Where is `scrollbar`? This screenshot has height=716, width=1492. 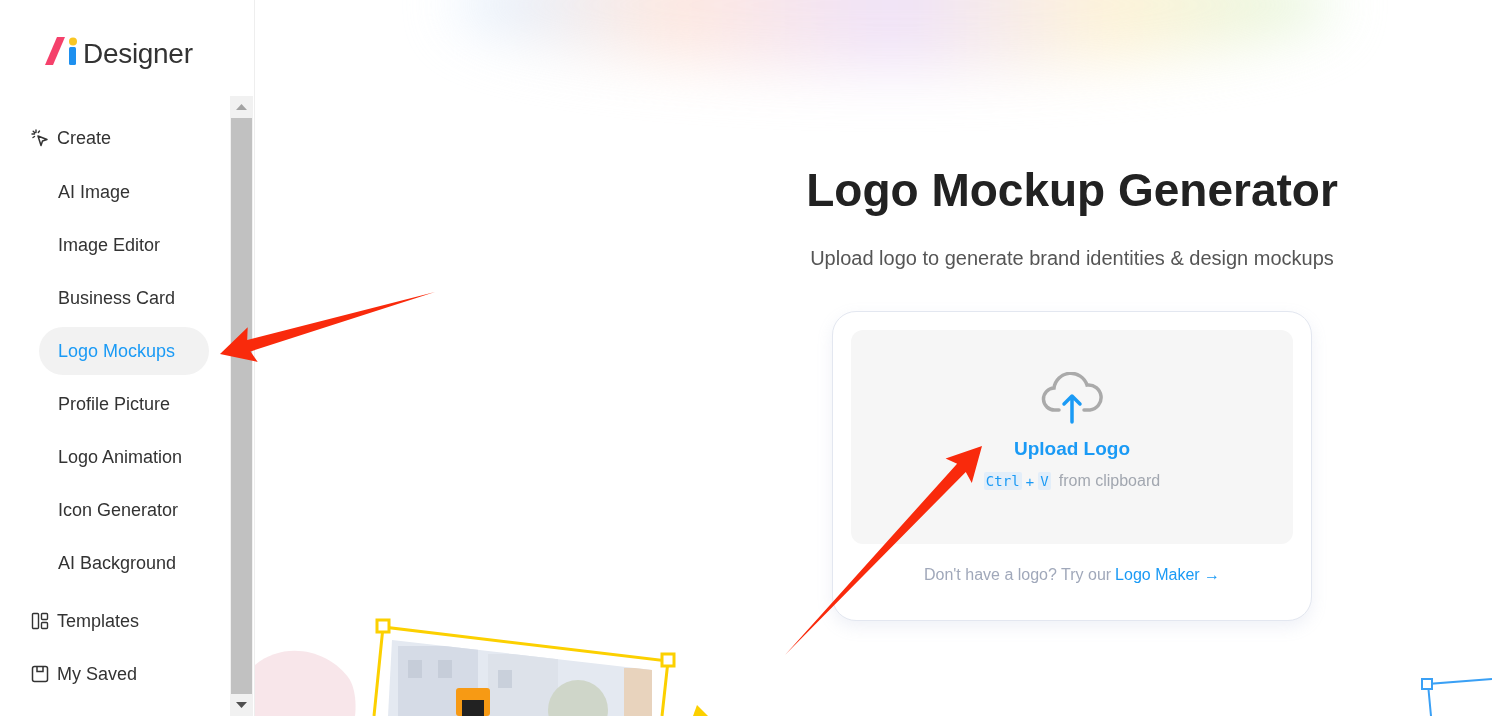 scrollbar is located at coordinates (241, 406).